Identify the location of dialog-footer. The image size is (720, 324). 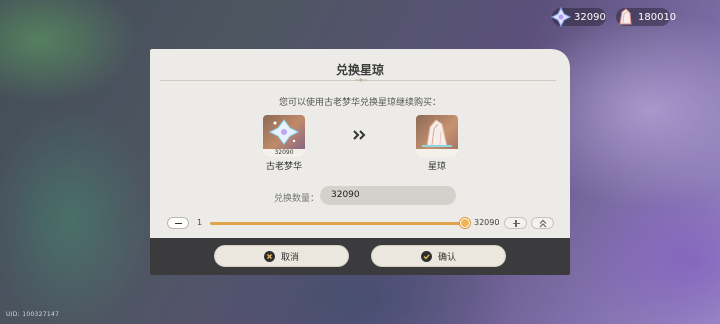
(360, 256).